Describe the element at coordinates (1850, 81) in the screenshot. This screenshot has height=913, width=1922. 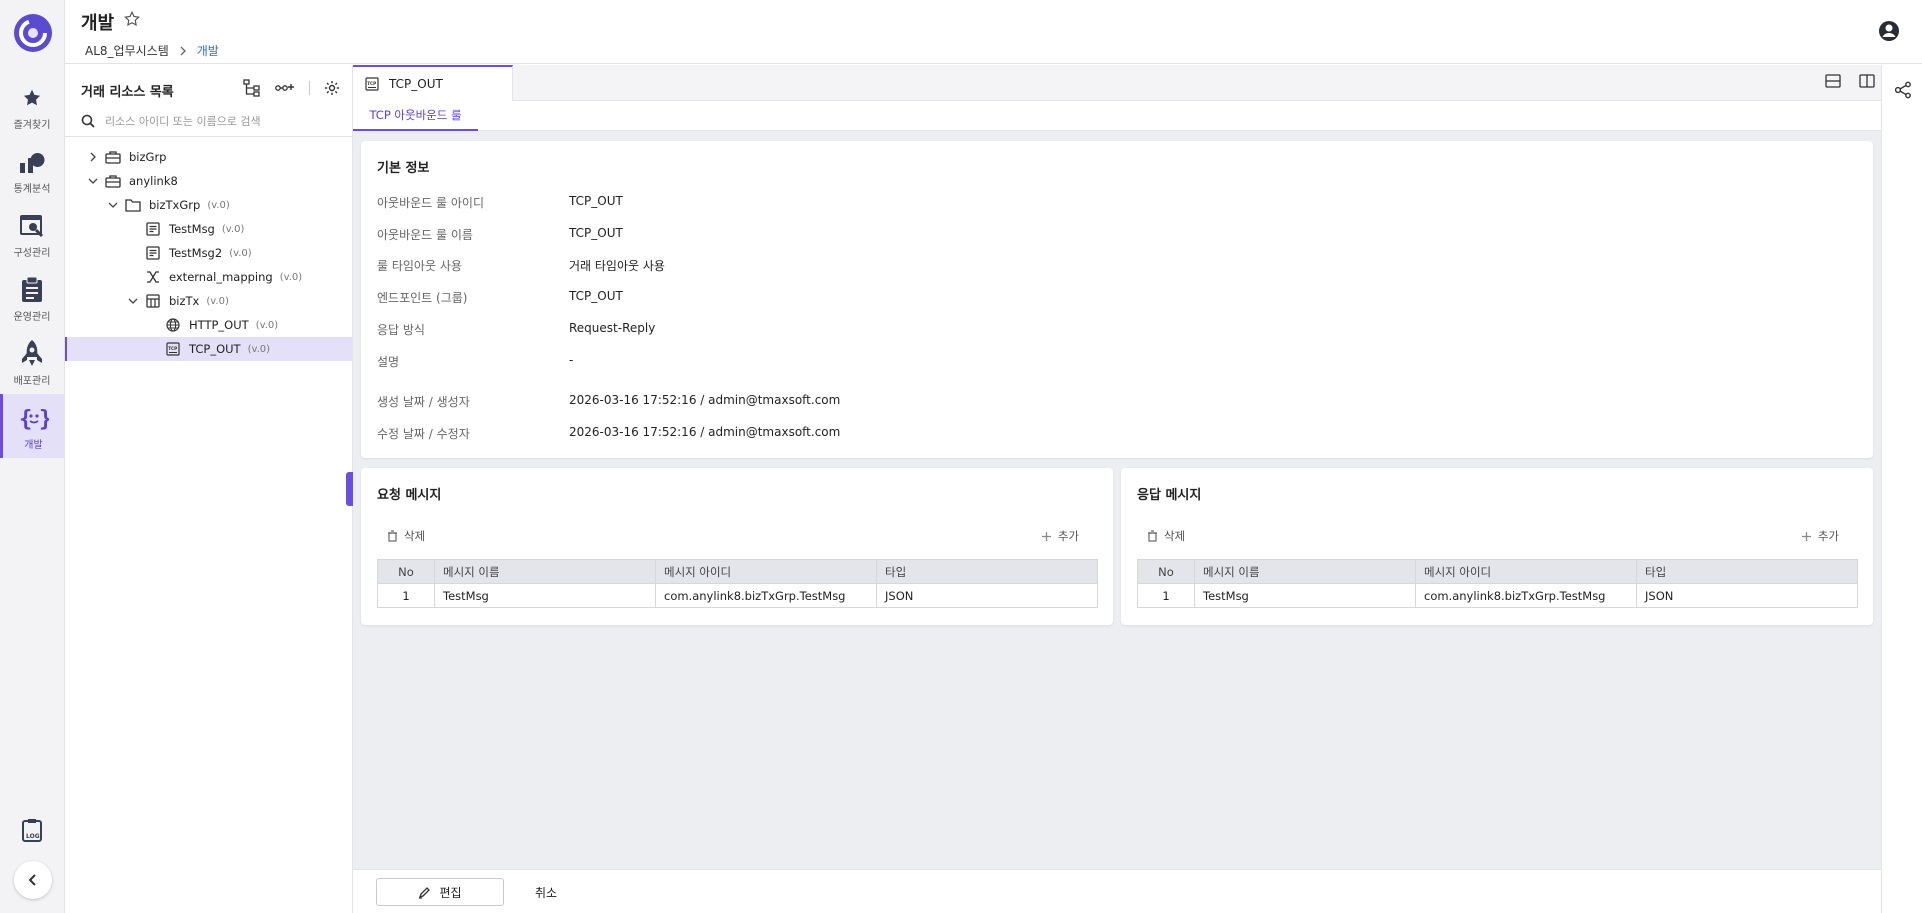
I see `view-mode-toggles` at that location.